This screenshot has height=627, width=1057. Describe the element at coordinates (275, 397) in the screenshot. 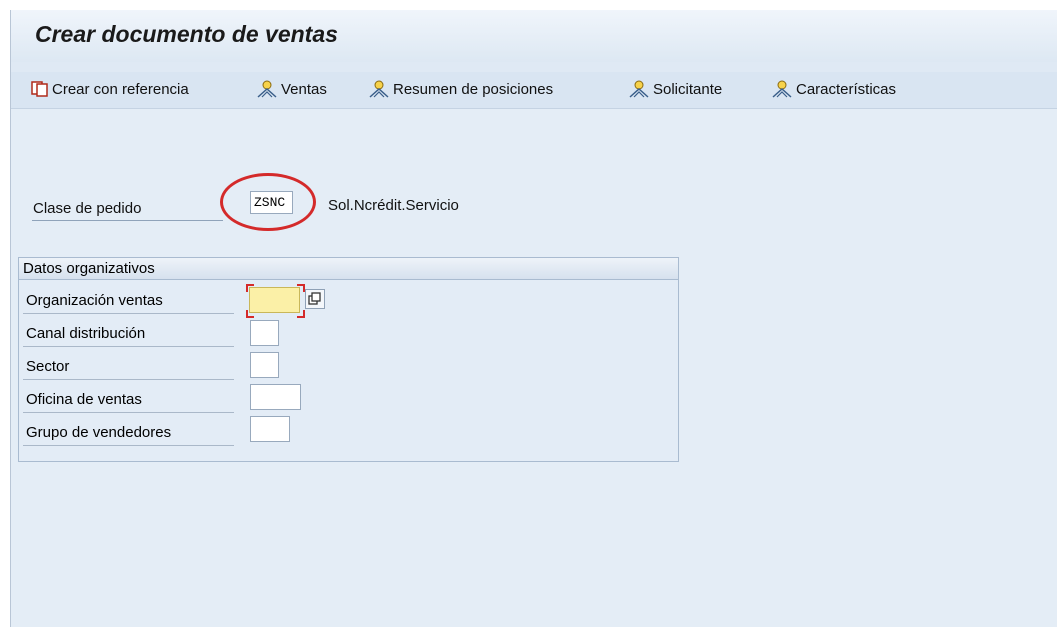

I see `sales-office-input` at that location.